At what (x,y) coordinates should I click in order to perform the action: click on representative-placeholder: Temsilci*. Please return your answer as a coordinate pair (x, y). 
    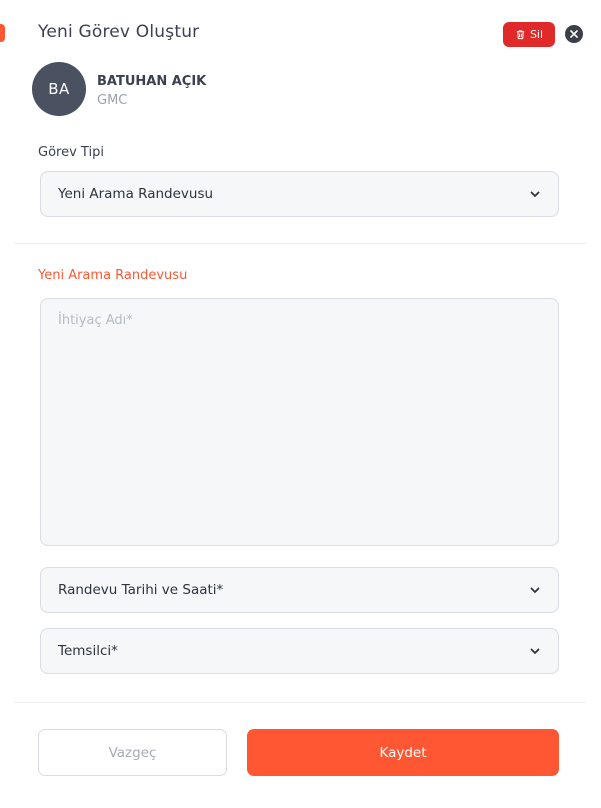
    Looking at the image, I should click on (88, 651).